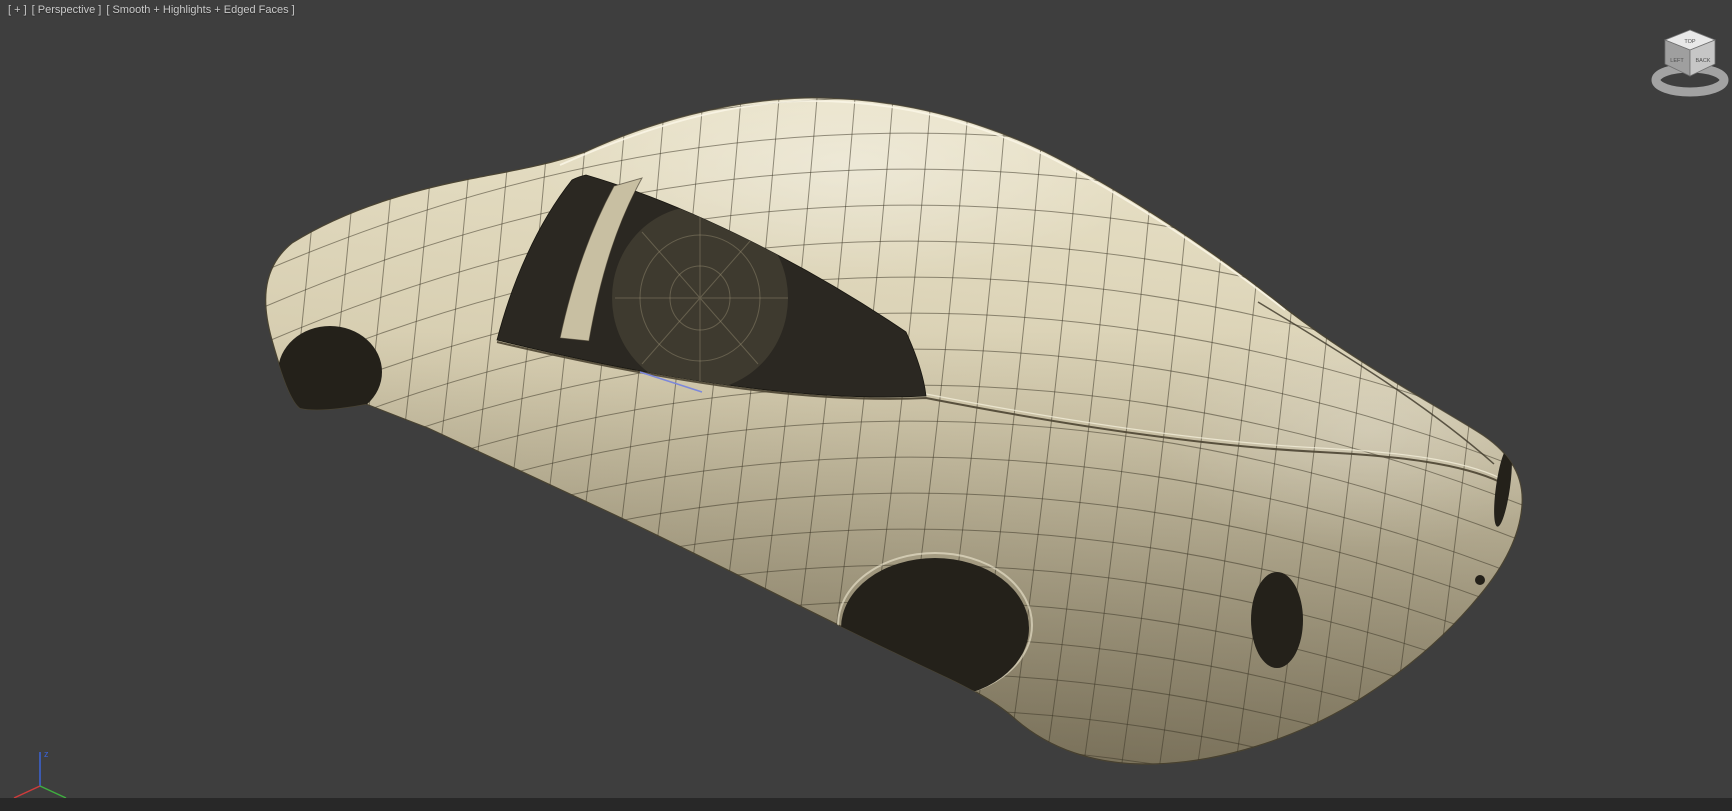  Describe the element at coordinates (1690, 42) in the screenshot. I see `viewcube-label-top: TOP` at that location.